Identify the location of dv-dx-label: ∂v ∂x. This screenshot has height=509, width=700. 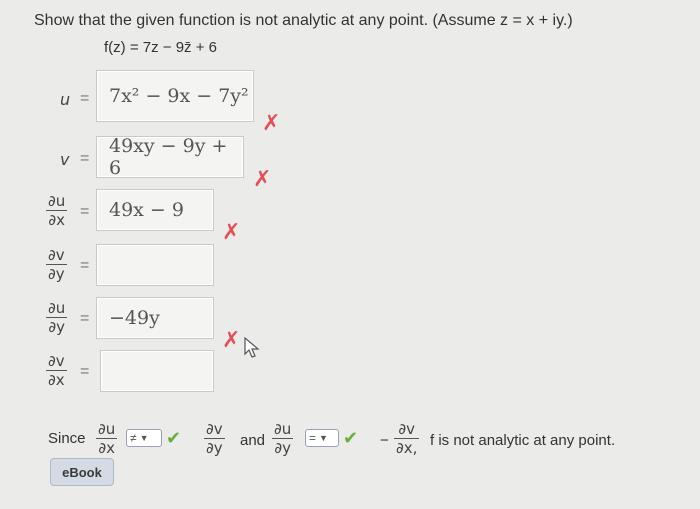
(56, 370).